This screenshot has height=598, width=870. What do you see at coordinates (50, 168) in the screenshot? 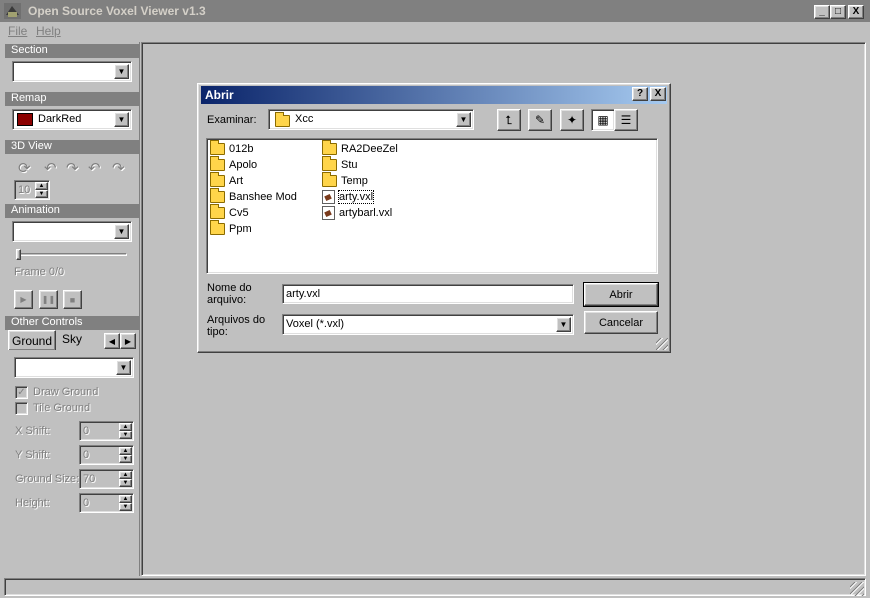
I see `rotate-left-icon: ↶` at bounding box center [50, 168].